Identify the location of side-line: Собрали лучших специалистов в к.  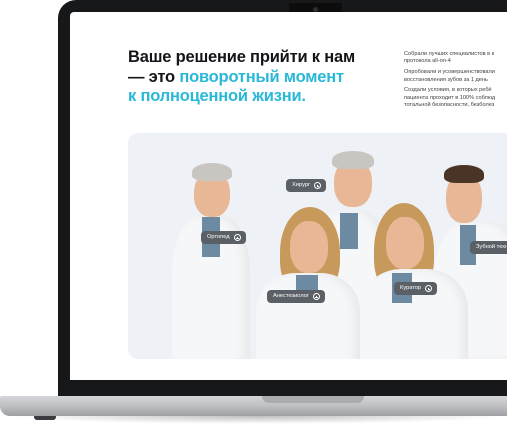
(449, 54).